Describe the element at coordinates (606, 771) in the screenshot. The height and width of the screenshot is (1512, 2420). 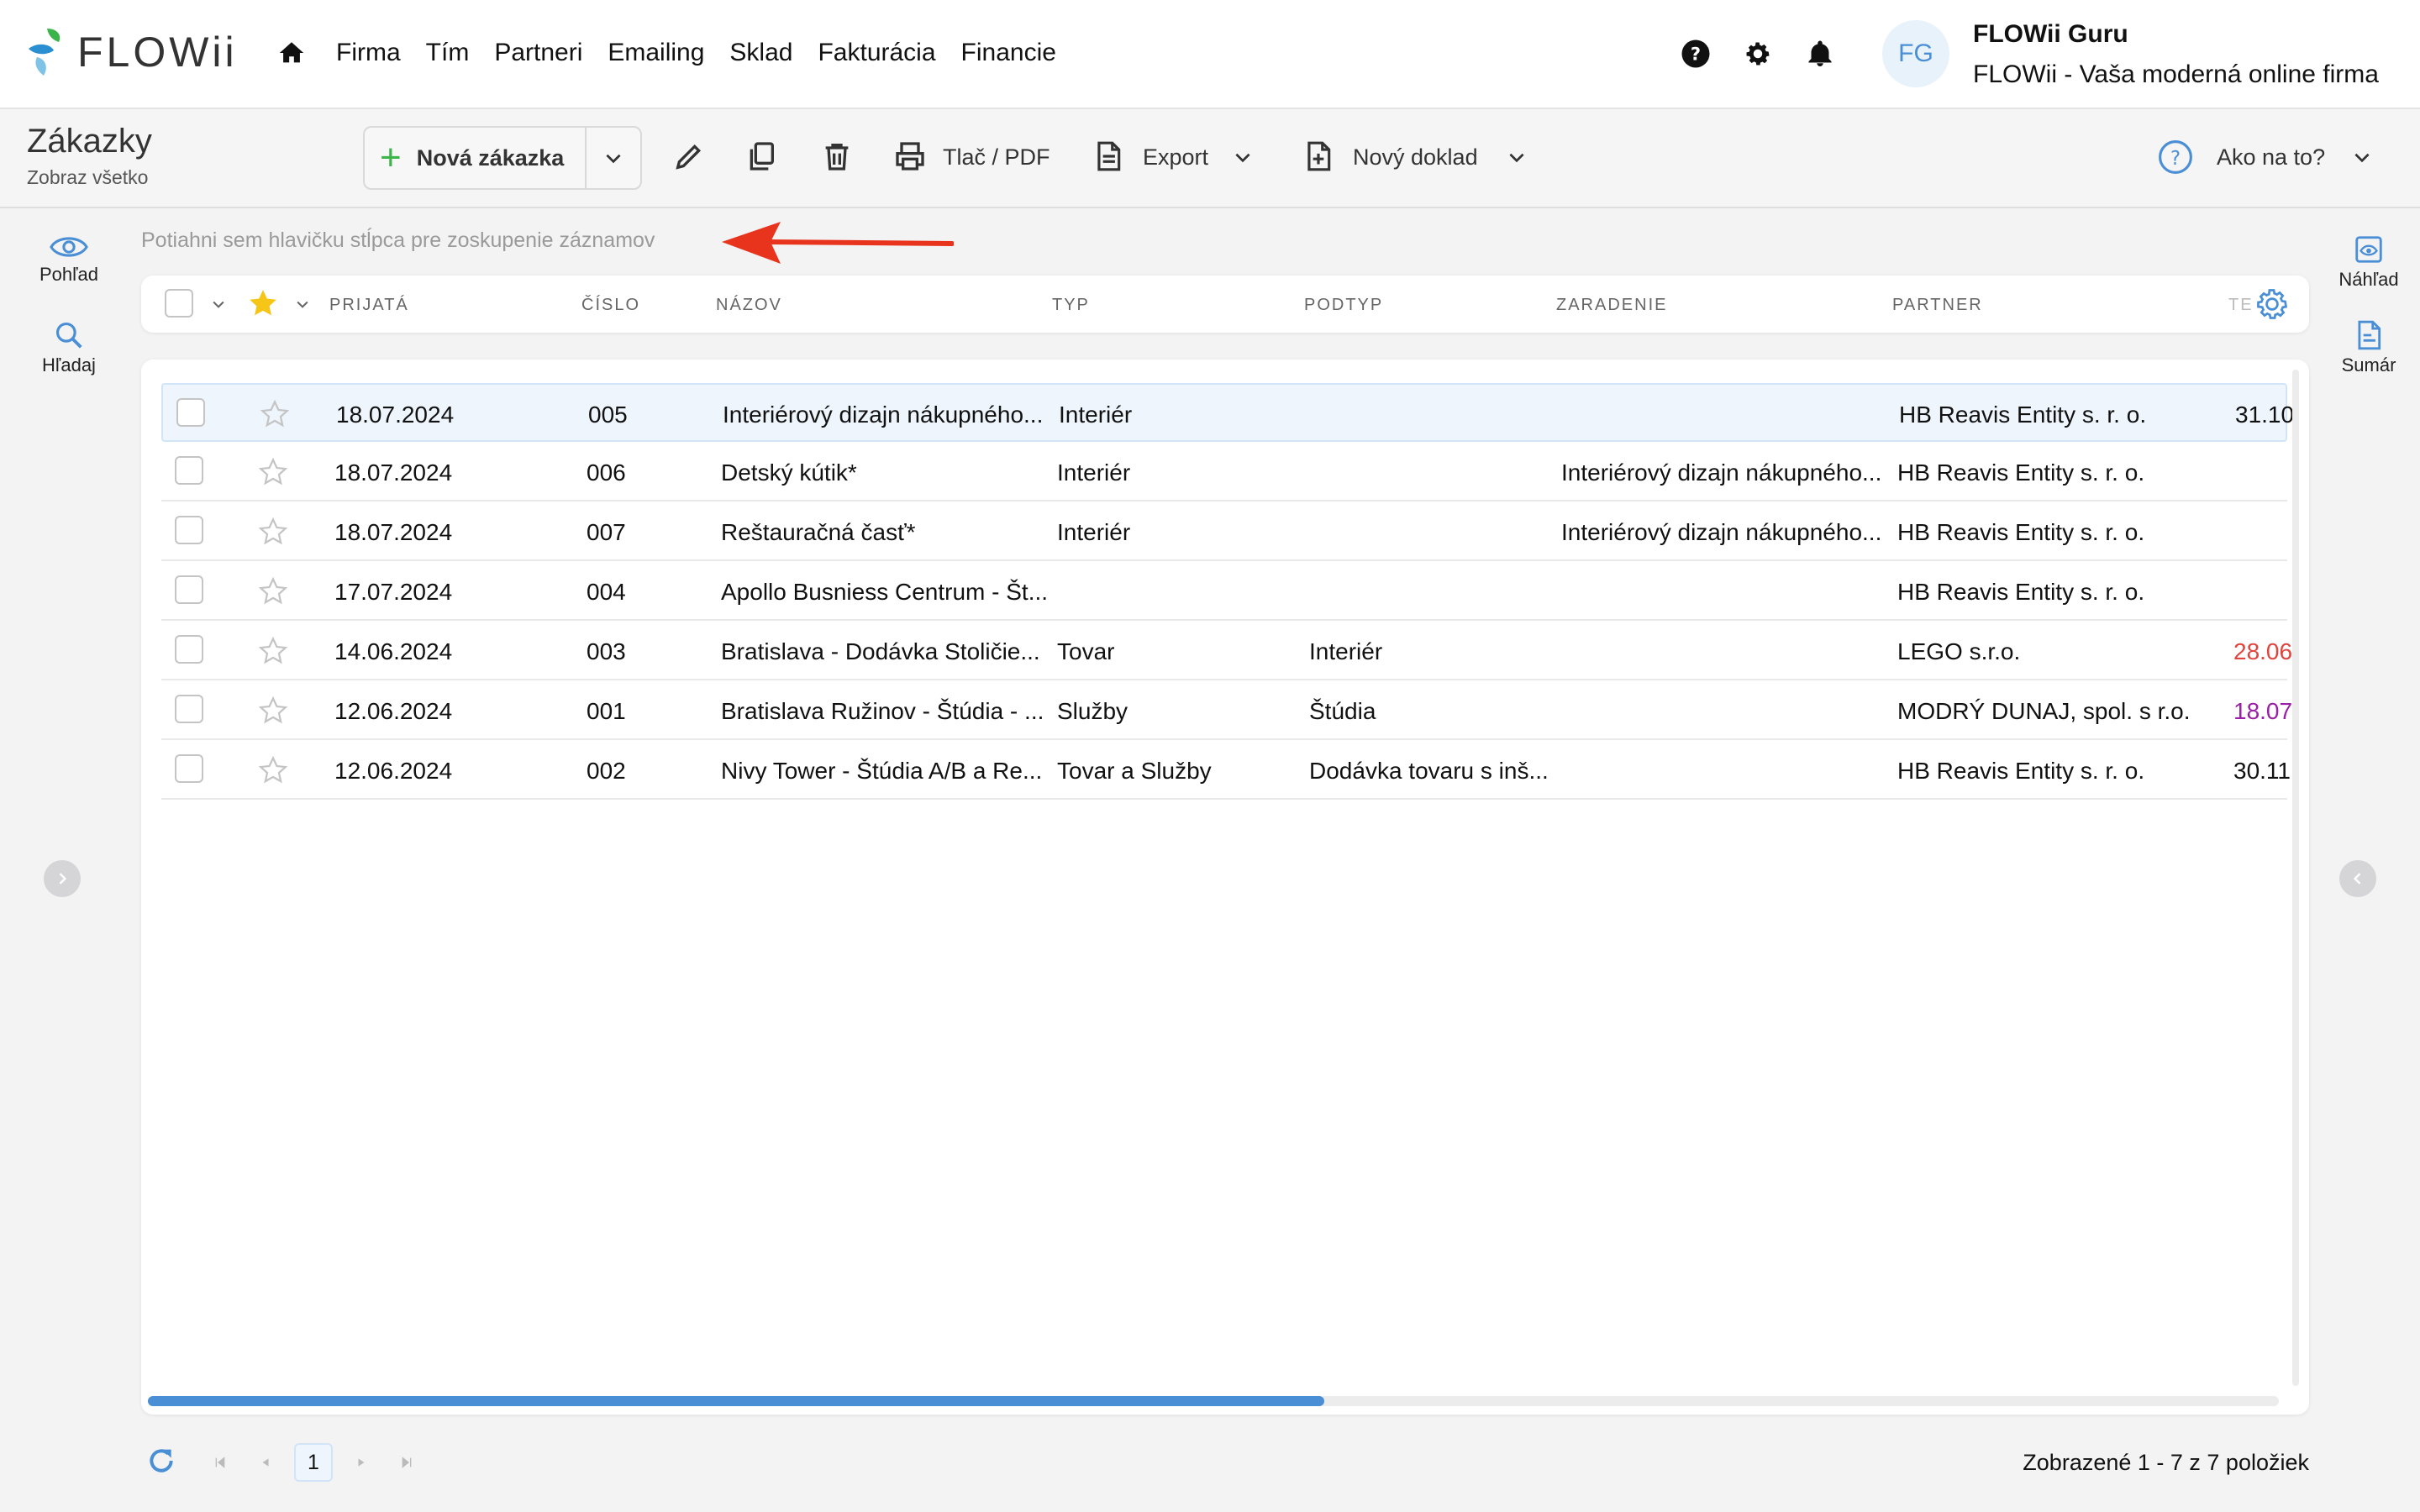
I see `cell-number: 002` at that location.